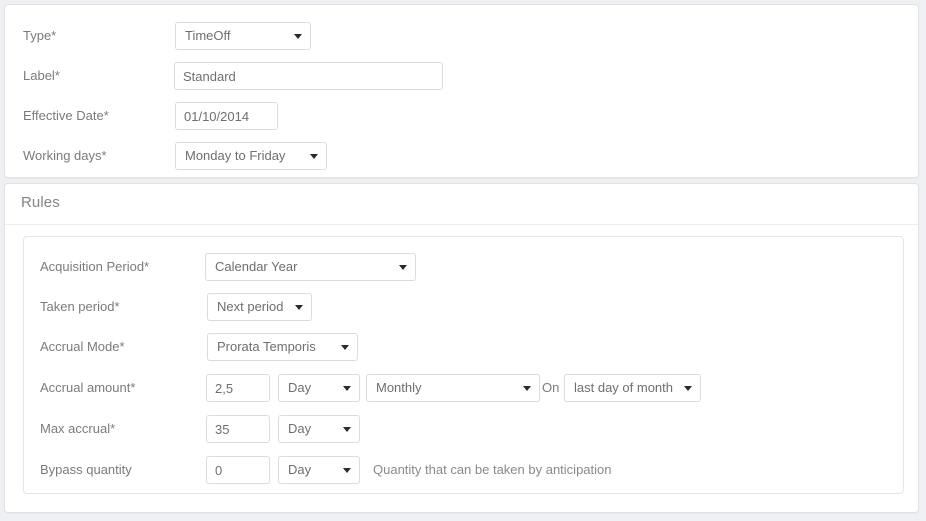 This screenshot has width=926, height=521. What do you see at coordinates (40, 202) in the screenshot?
I see `rules-panel-title: Rules` at bounding box center [40, 202].